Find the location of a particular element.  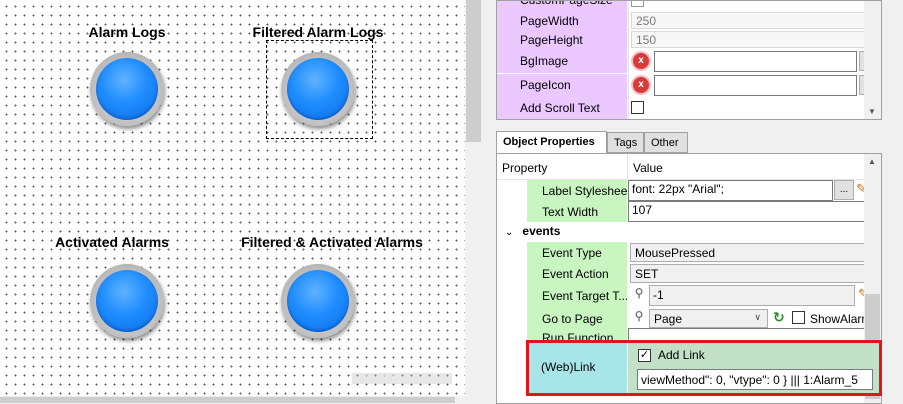

alarm-logs-widget: Alarm Logs is located at coordinates (127, 75).